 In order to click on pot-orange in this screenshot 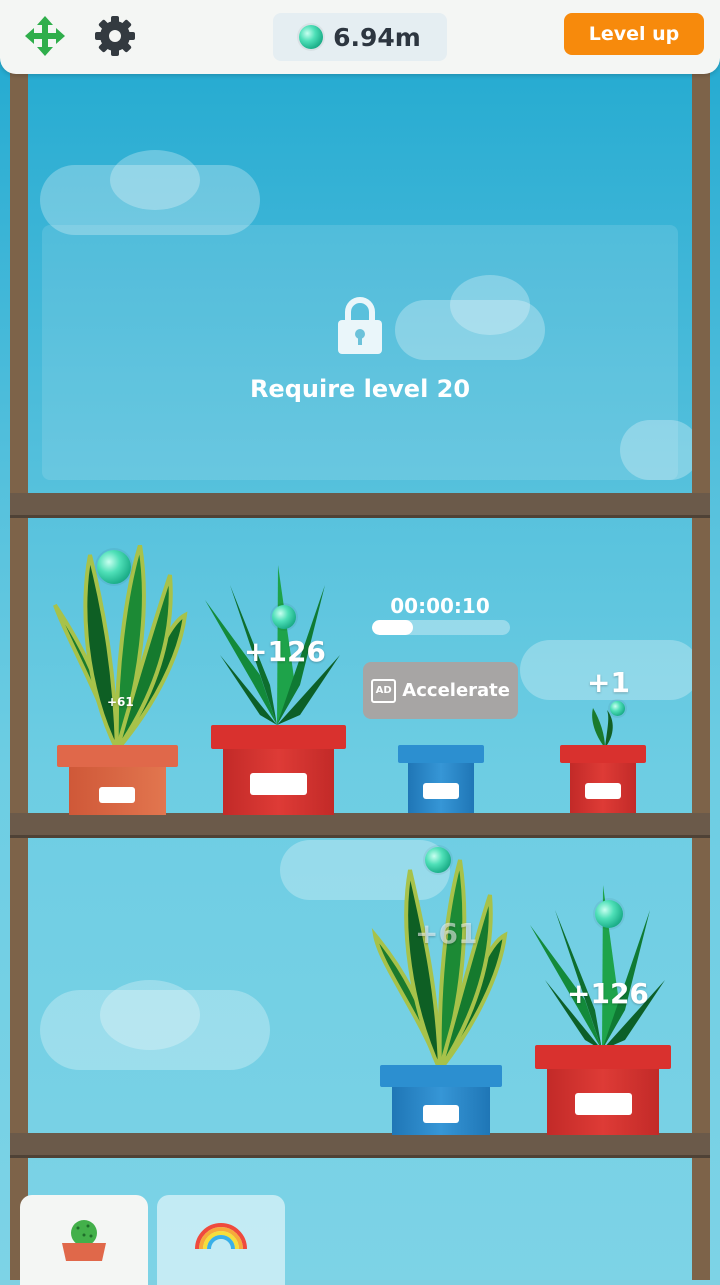, I will do `click(117, 780)`.